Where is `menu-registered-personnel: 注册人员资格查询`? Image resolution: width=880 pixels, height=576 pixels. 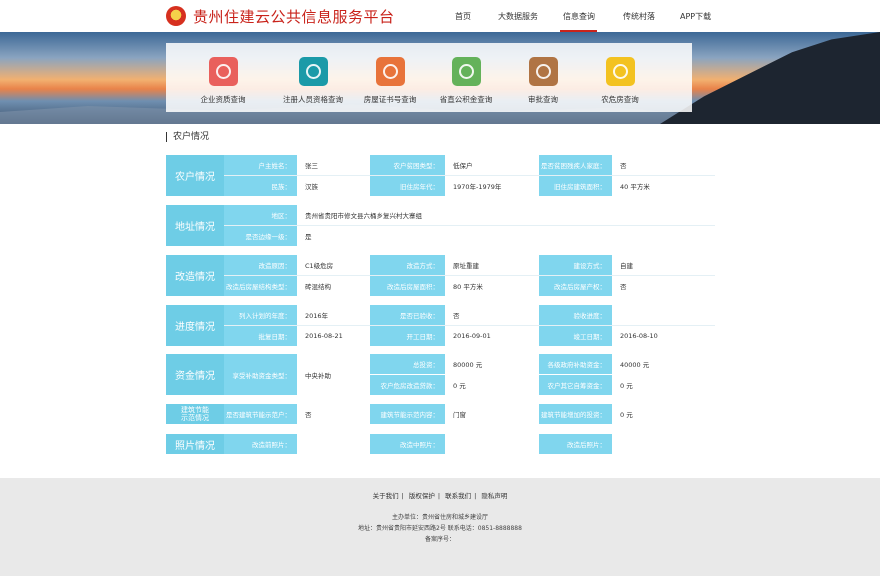
menu-registered-personnel: 注册人员资格查询 is located at coordinates (313, 77).